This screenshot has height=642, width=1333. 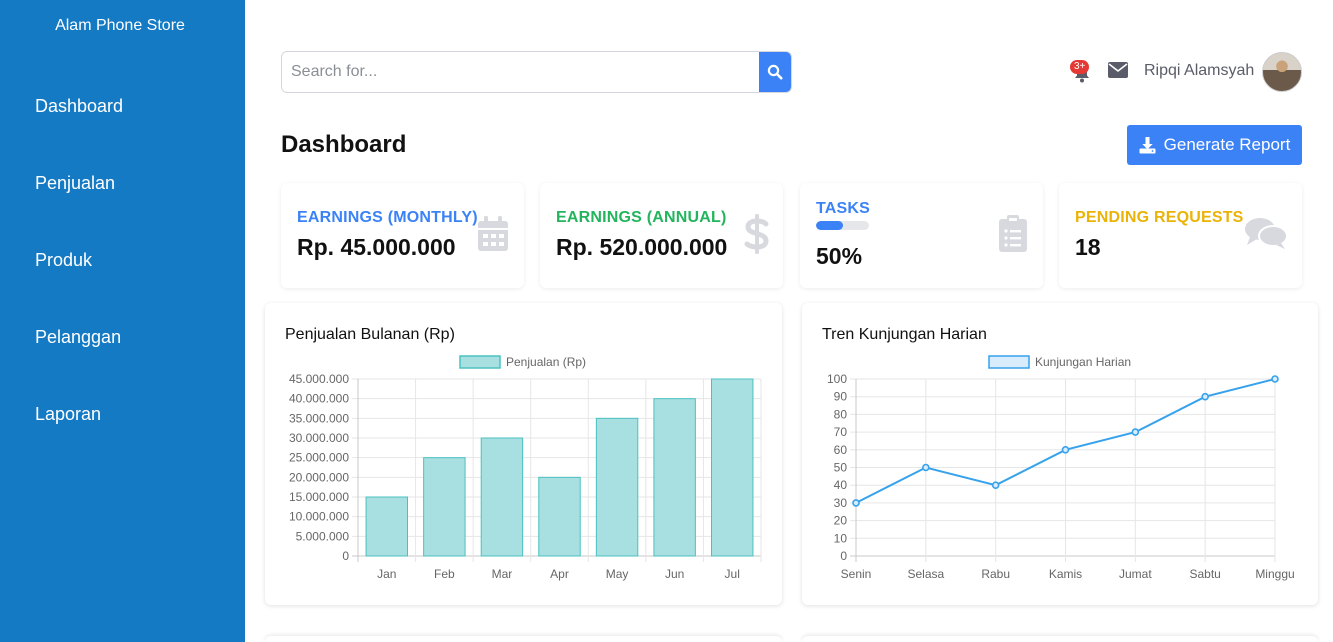 I want to click on card-earnings-monthly: EARNINGS (MONTHLY) Rp. 45.000.000, so click(x=402, y=235).